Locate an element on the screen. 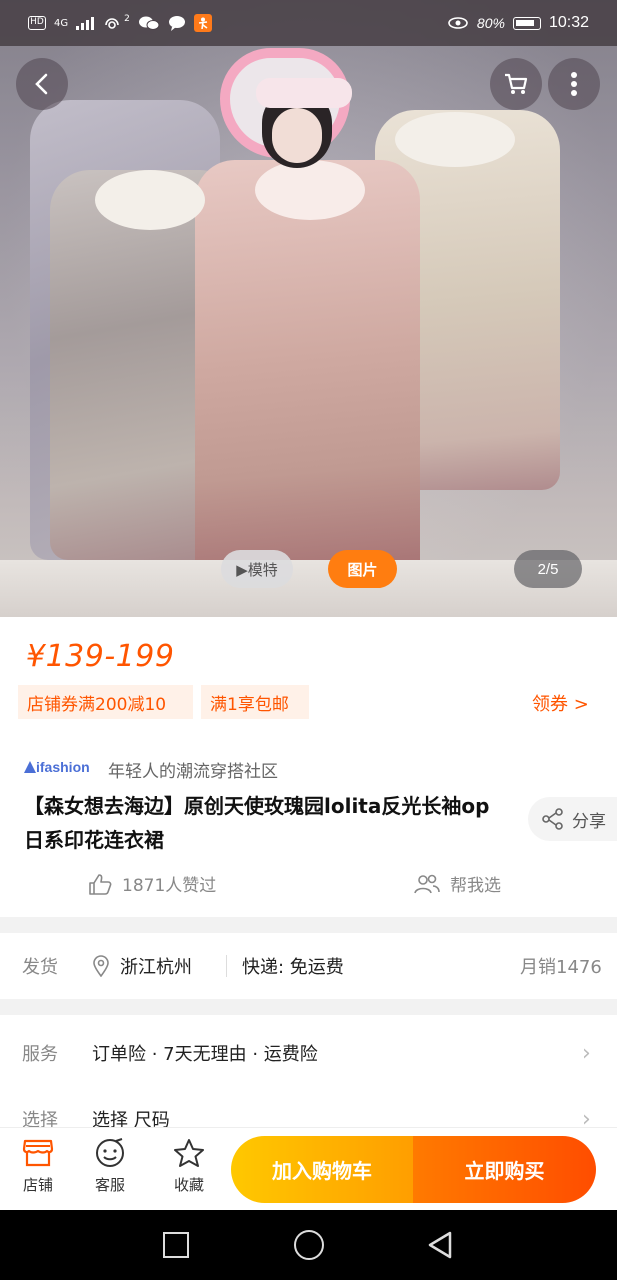 This screenshot has height=1280, width=617. add-to-cart-button: 加入购物车 is located at coordinates (322, 1169).